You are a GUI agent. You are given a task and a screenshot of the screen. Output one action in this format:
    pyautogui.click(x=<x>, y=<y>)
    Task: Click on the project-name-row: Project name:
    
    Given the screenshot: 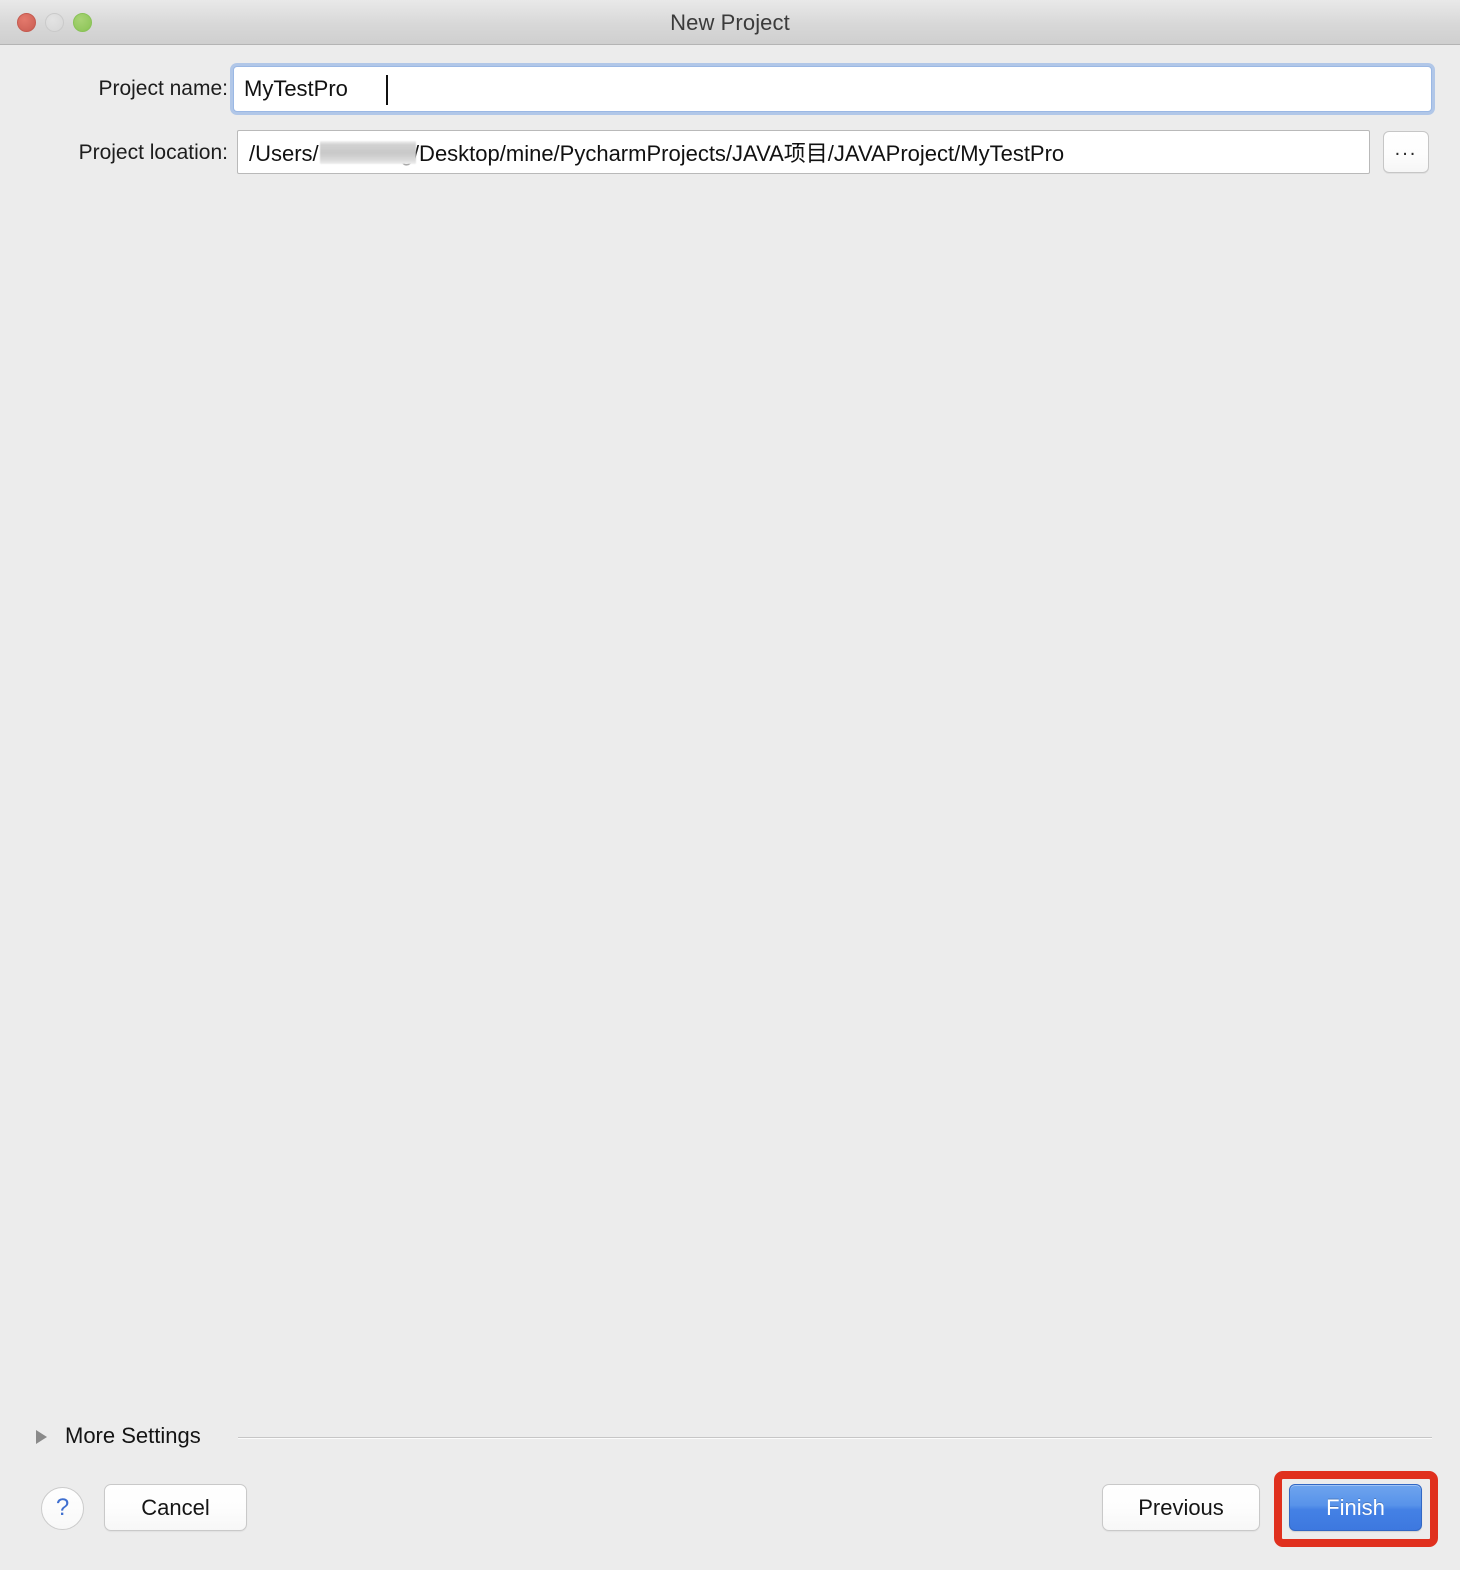 What is the action you would take?
    pyautogui.click(x=730, y=89)
    